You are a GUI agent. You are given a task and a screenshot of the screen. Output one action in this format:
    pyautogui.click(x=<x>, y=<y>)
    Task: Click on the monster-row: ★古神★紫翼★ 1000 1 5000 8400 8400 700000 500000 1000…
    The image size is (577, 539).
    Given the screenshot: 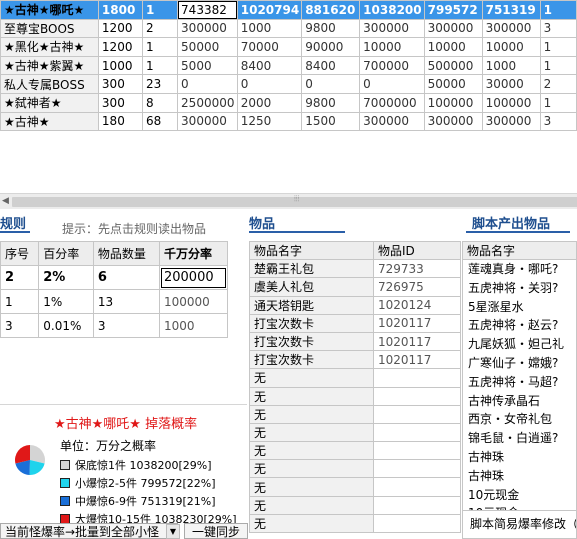 What is the action you would take?
    pyautogui.click(x=288, y=65)
    